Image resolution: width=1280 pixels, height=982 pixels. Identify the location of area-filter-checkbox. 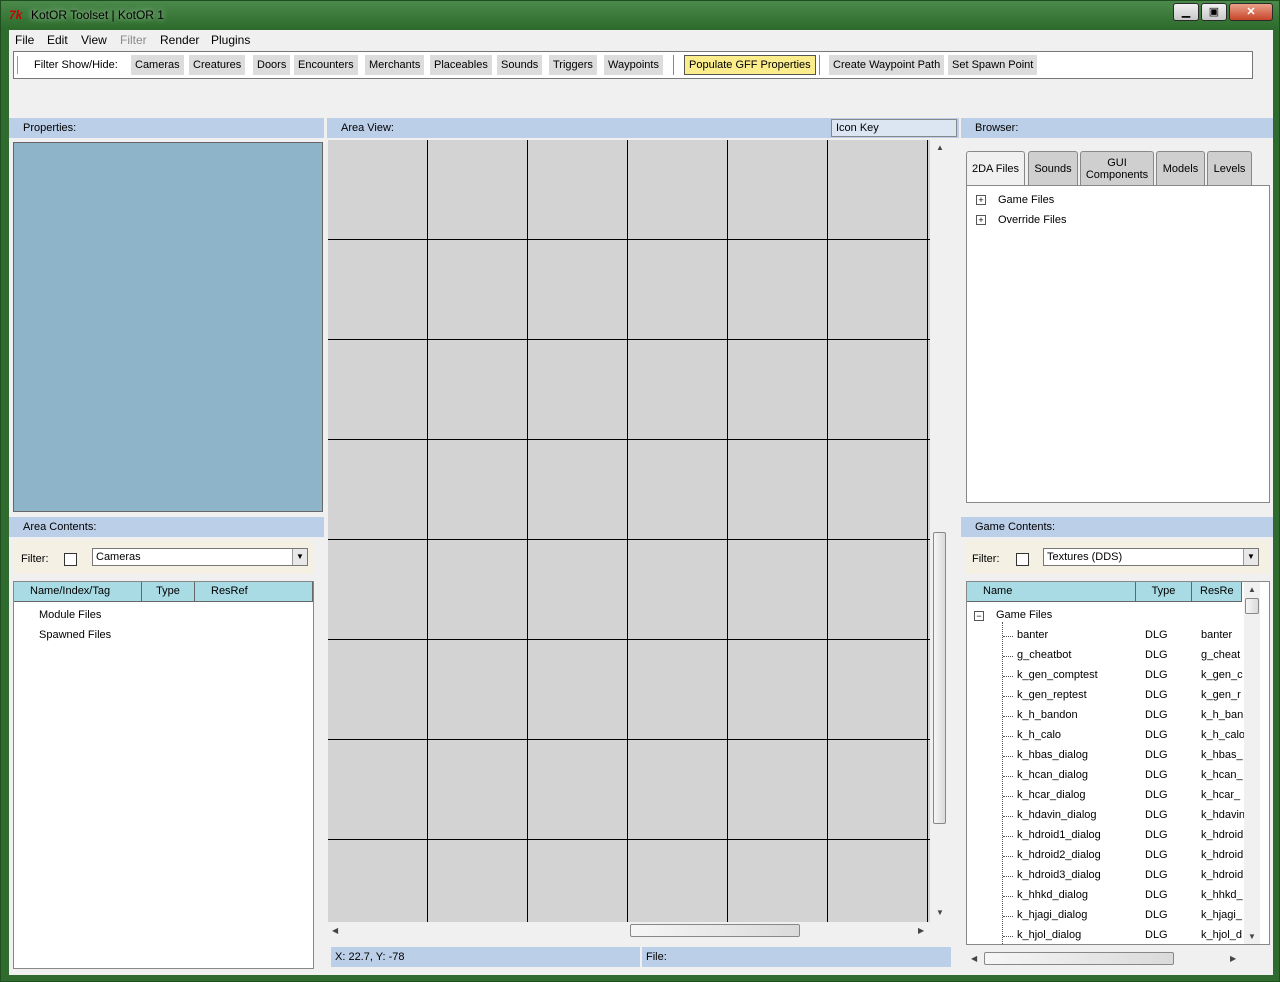
(70, 559).